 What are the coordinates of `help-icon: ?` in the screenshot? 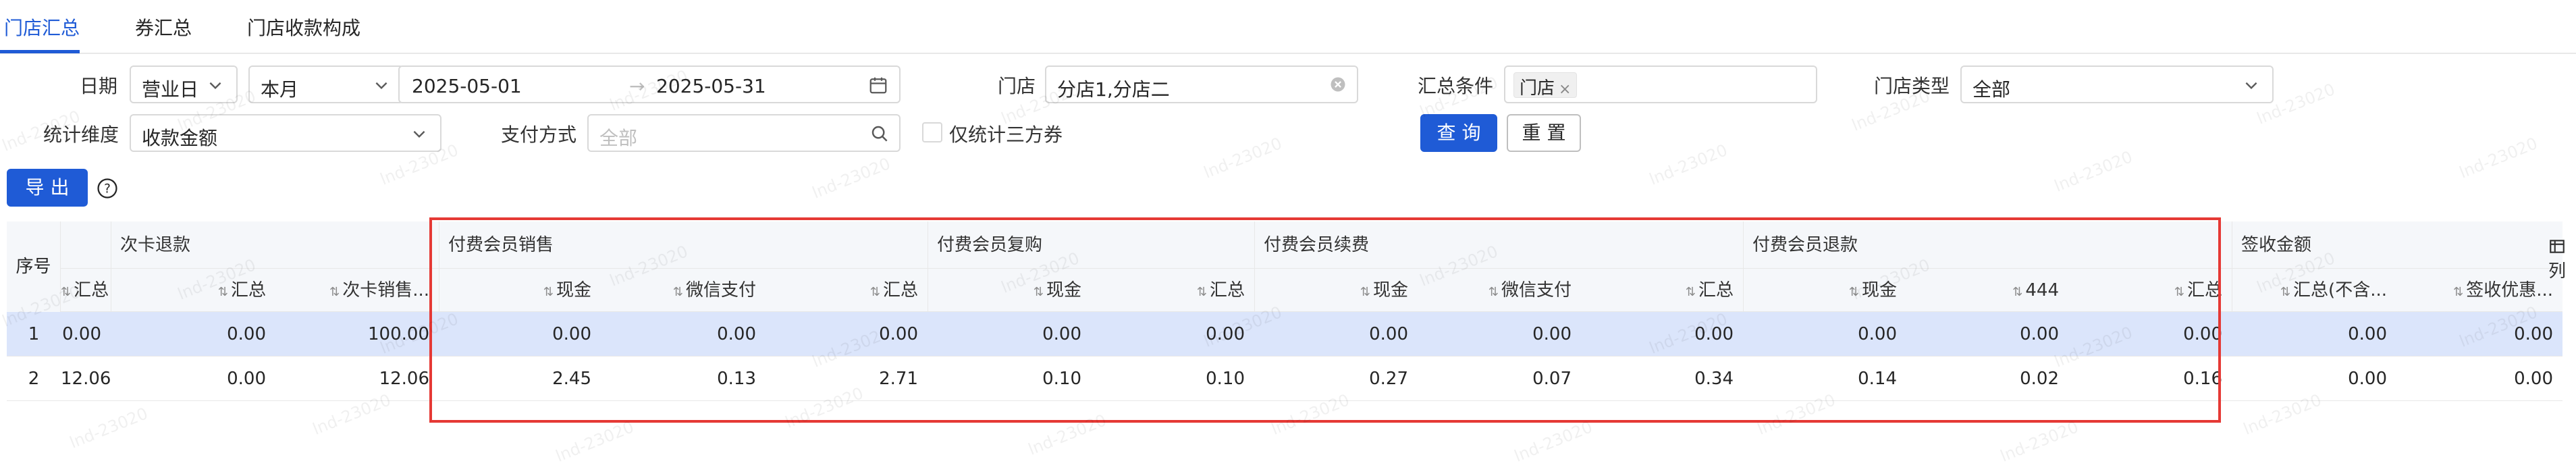 It's located at (108, 188).